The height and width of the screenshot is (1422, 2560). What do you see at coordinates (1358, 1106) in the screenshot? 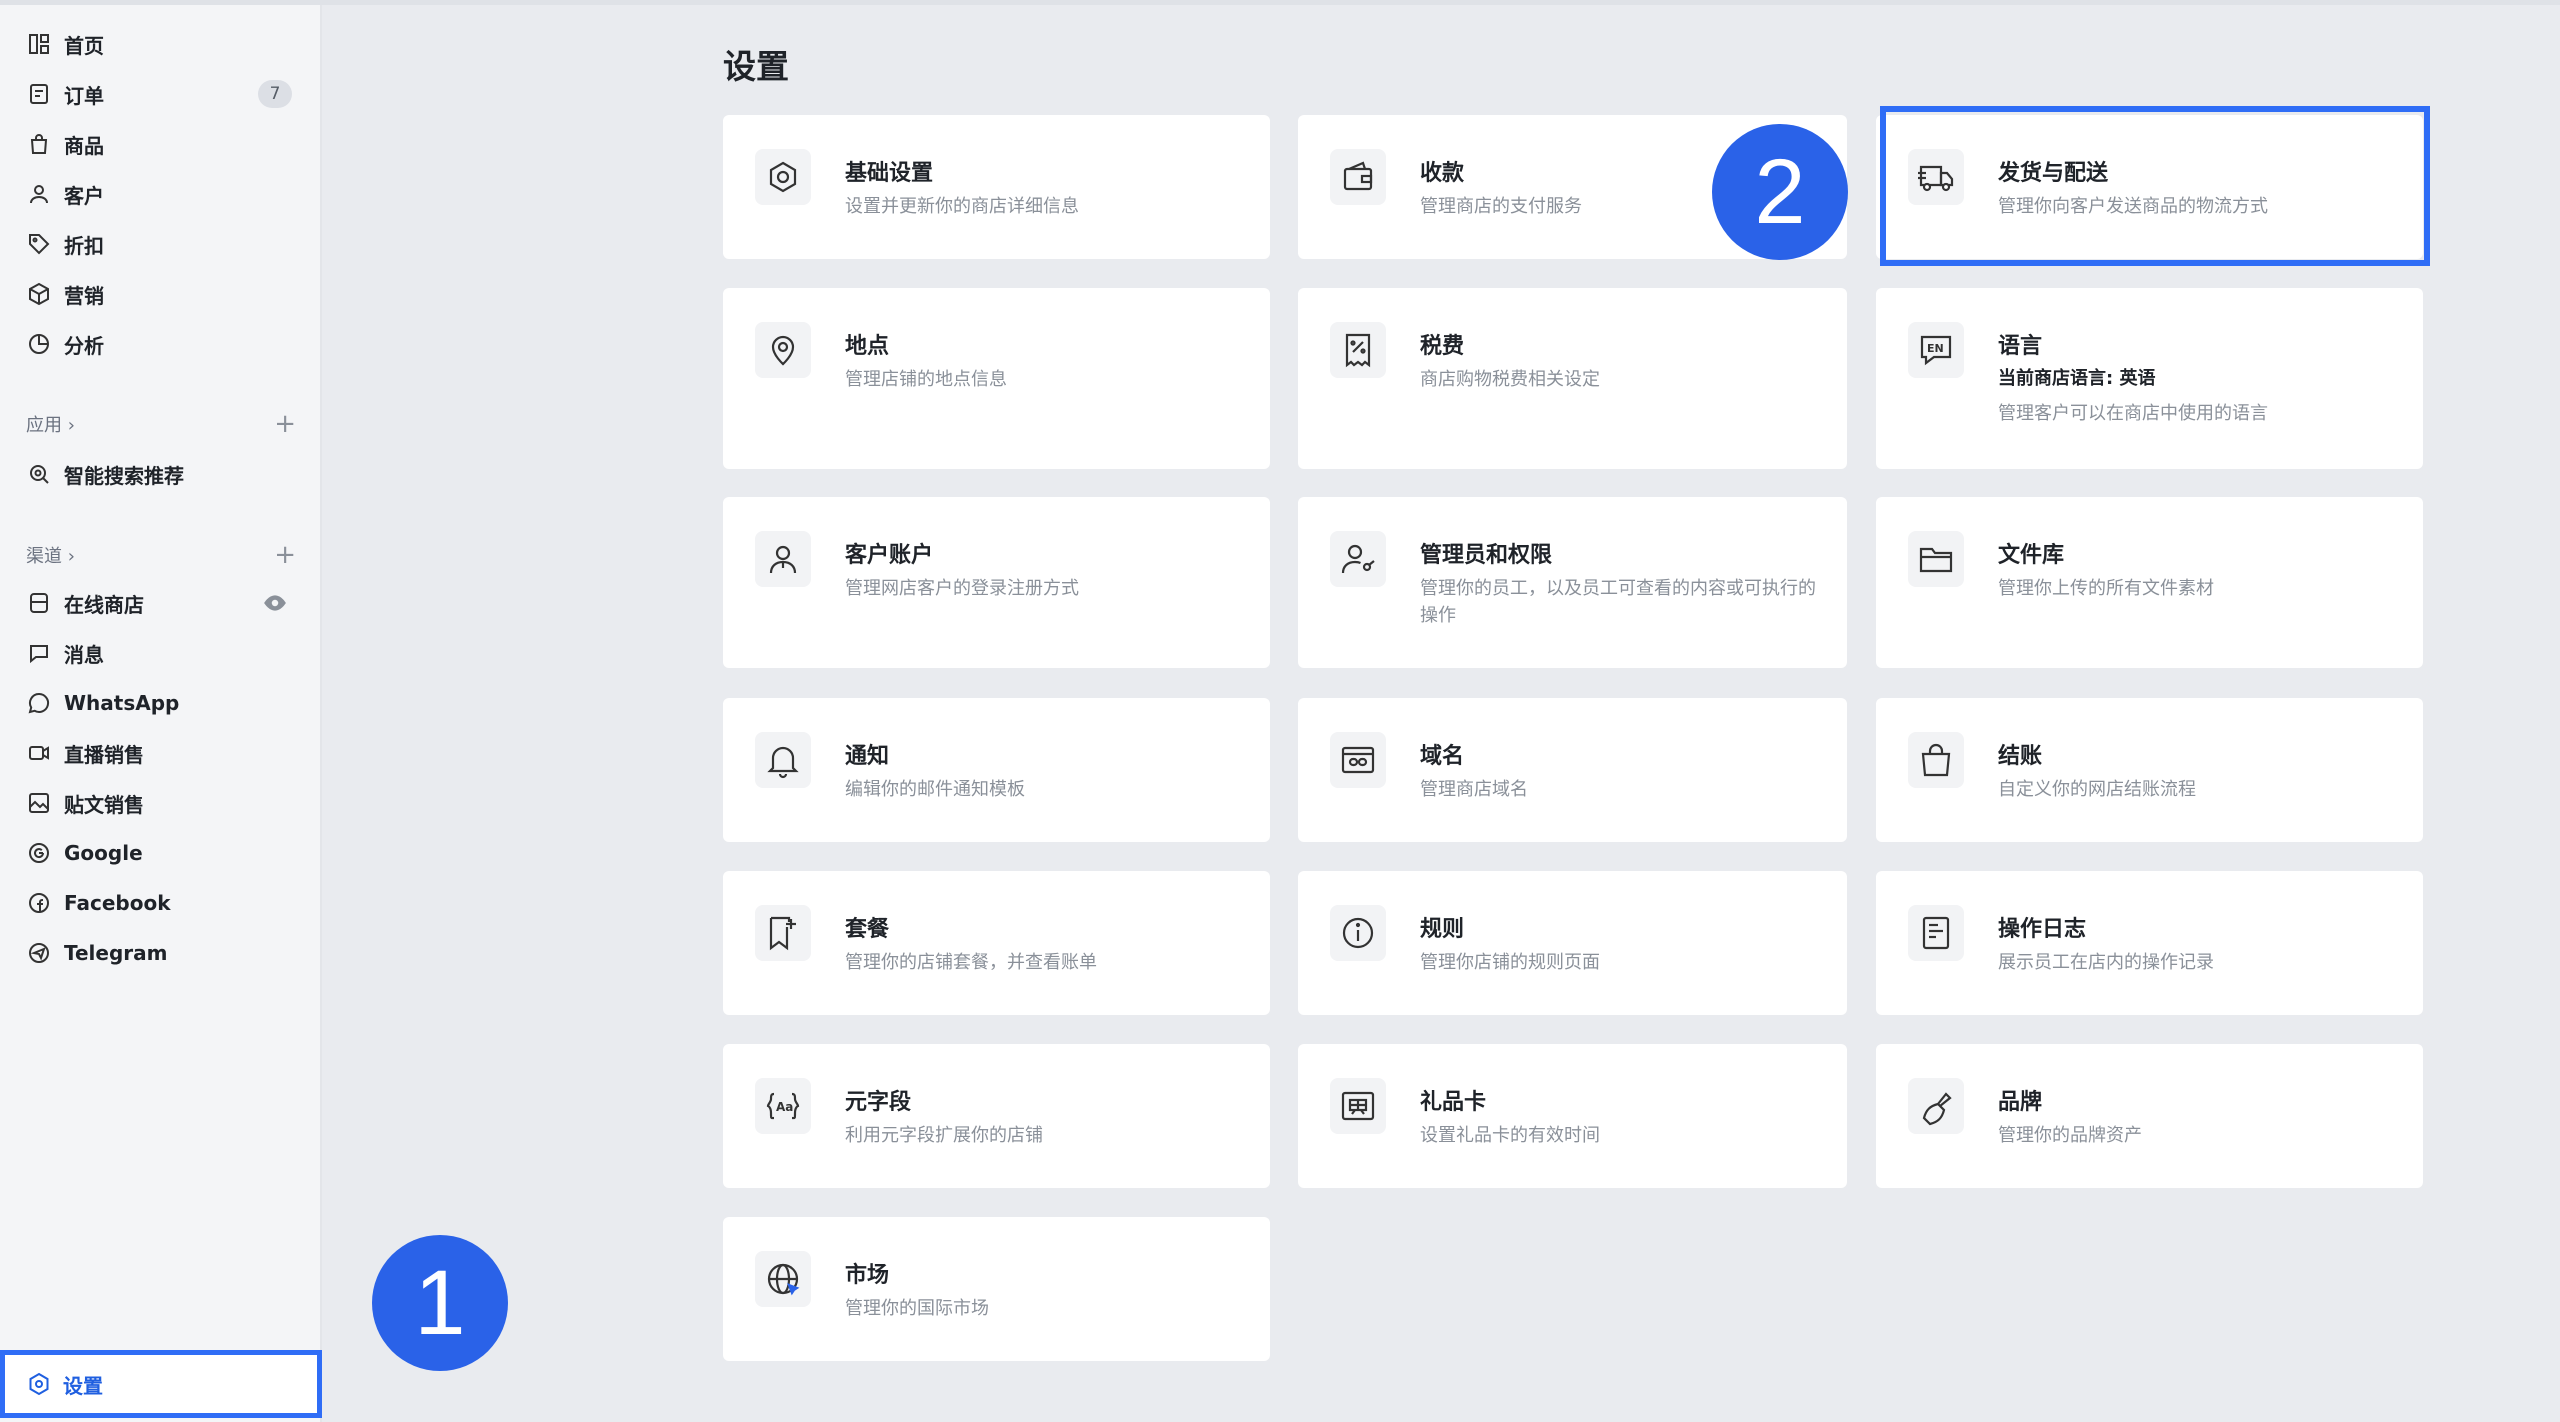
I see `giftcard-icon` at bounding box center [1358, 1106].